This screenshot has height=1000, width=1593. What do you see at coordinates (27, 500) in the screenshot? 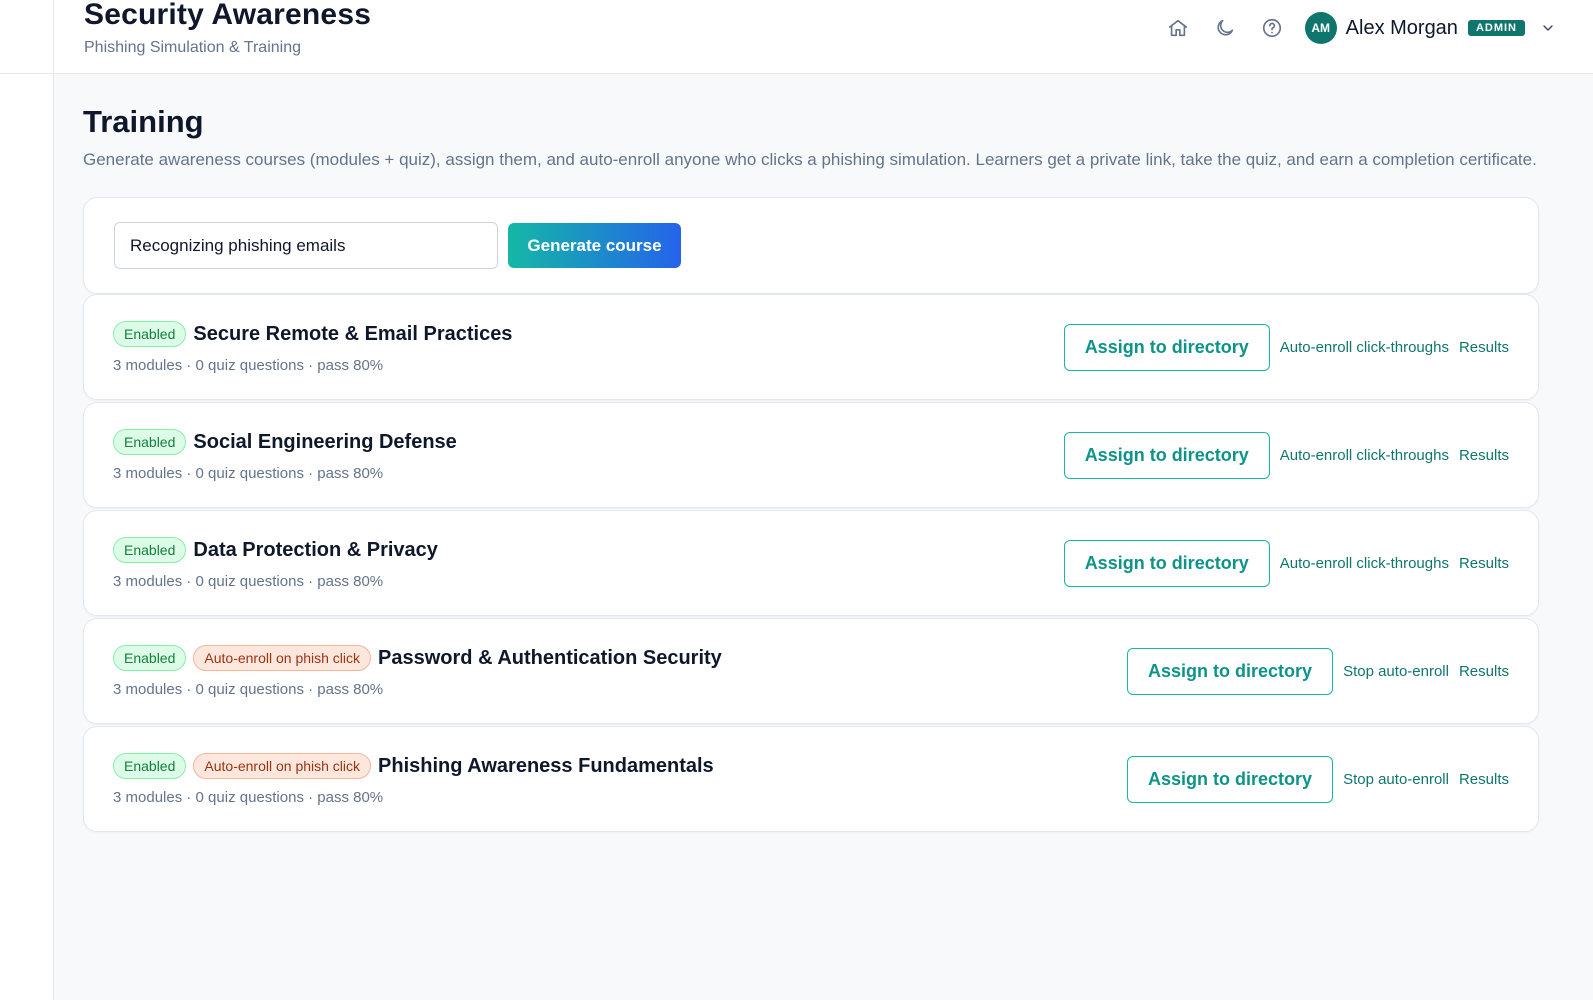
I see `sidebar` at bounding box center [27, 500].